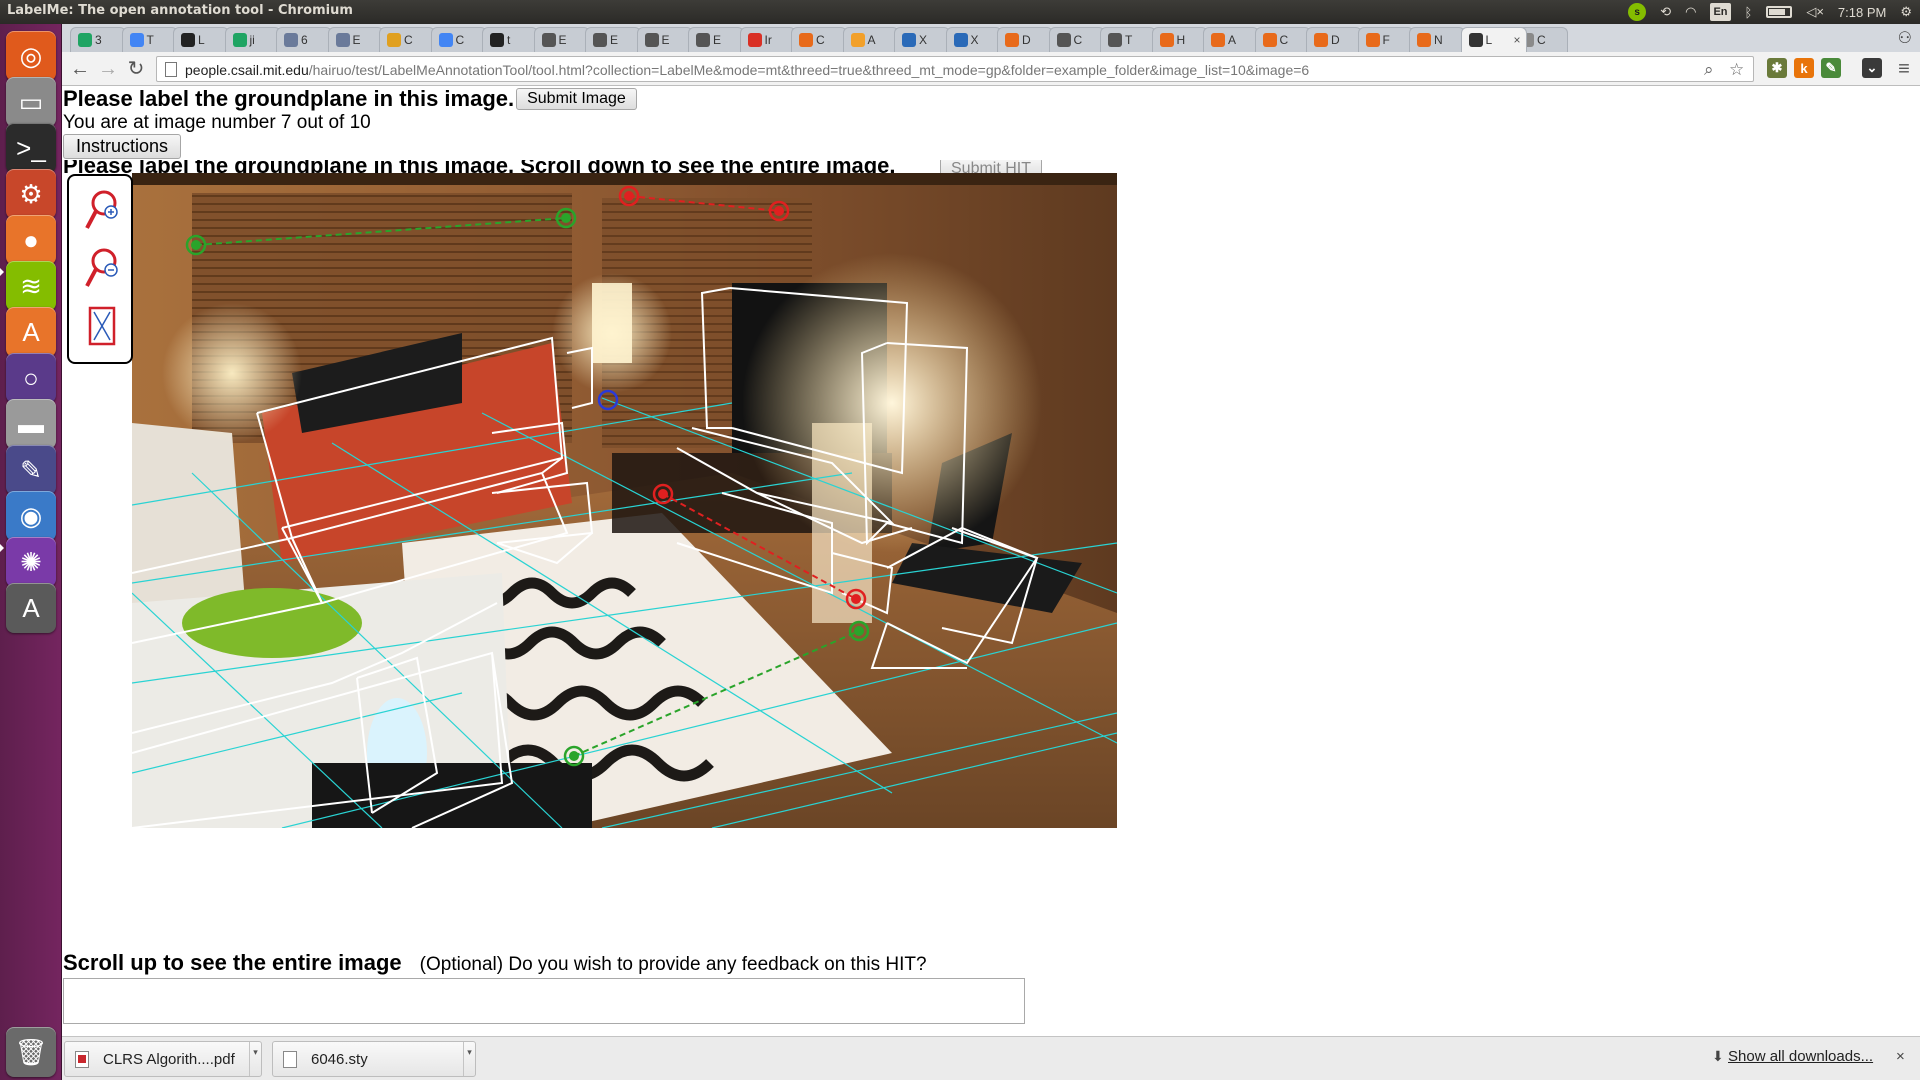 The image size is (1920, 1080). Describe the element at coordinates (576, 99) in the screenshot. I see `submit-image-button: Submit Image` at that location.